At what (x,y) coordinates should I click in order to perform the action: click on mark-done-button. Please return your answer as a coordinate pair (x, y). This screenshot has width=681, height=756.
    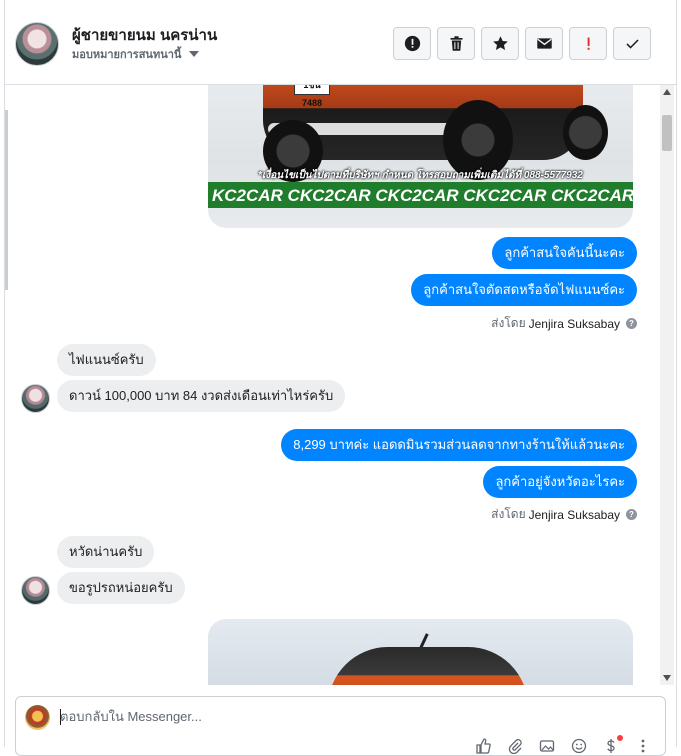
    Looking at the image, I should click on (632, 43).